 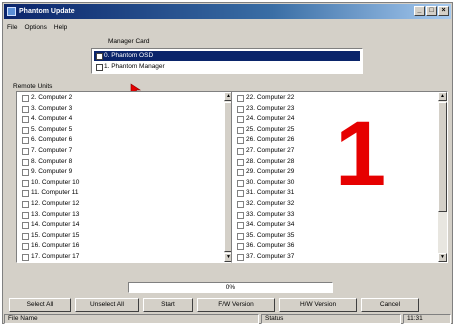 I want to click on scroll-up-icon: ▲, so click(x=442, y=96).